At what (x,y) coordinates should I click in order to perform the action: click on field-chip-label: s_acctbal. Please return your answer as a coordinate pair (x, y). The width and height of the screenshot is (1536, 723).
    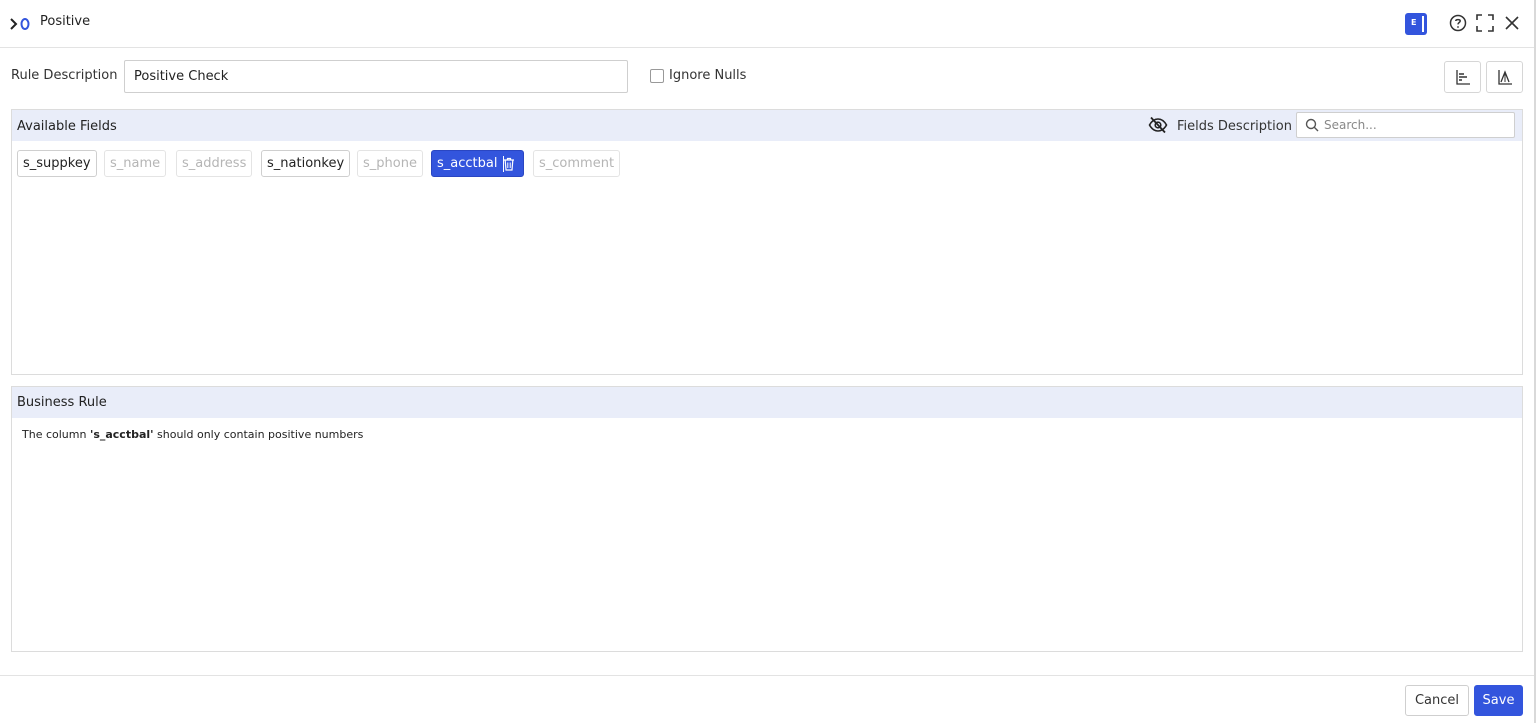
    Looking at the image, I should click on (467, 163).